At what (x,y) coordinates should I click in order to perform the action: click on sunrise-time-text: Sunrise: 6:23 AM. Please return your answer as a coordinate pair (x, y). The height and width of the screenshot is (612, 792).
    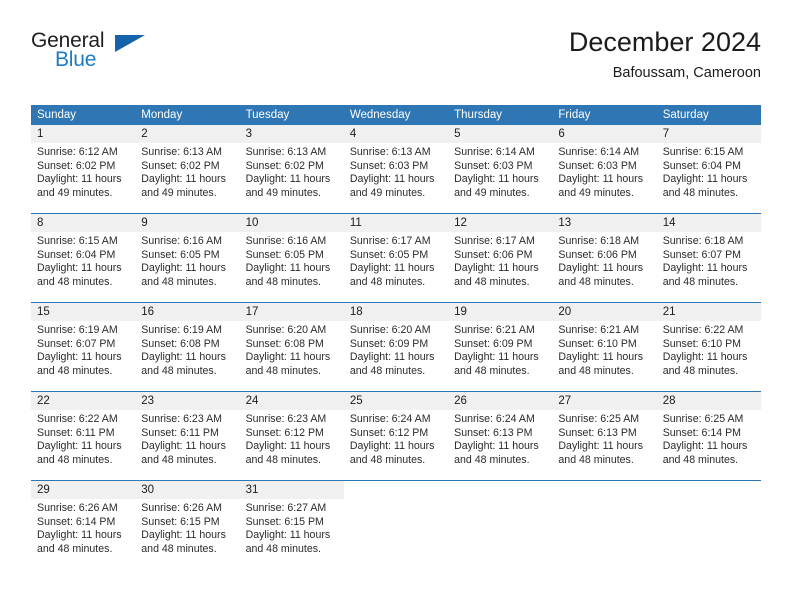
    Looking at the image, I should click on (181, 419).